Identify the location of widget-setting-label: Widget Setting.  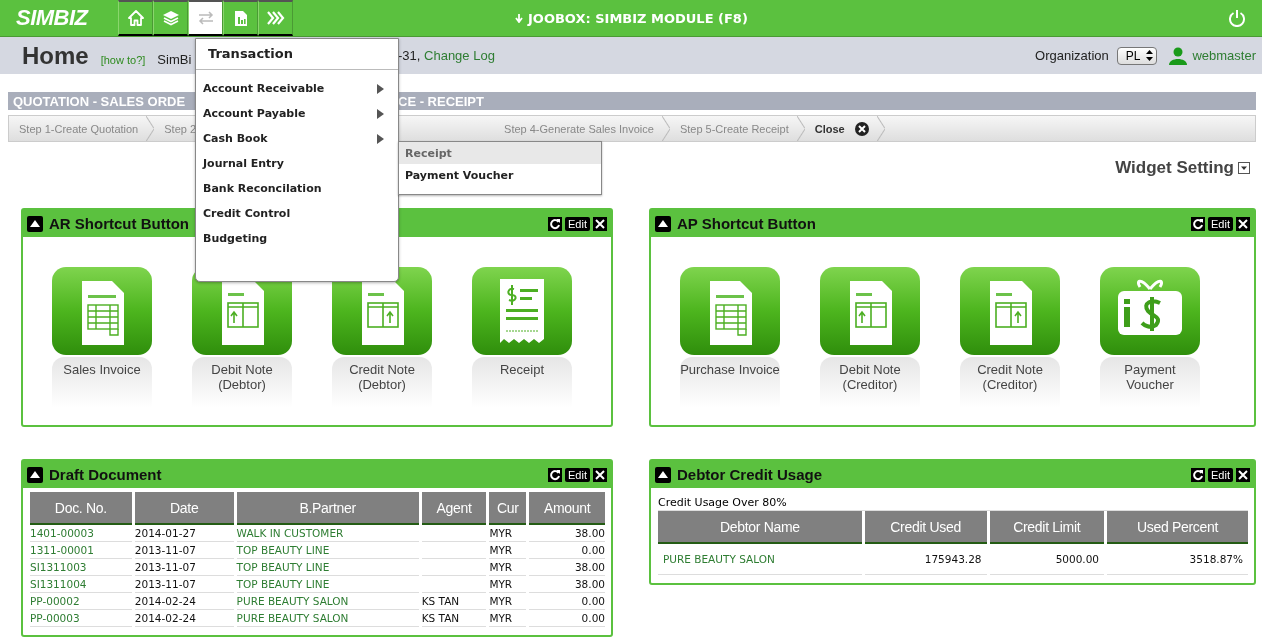
(1174, 168).